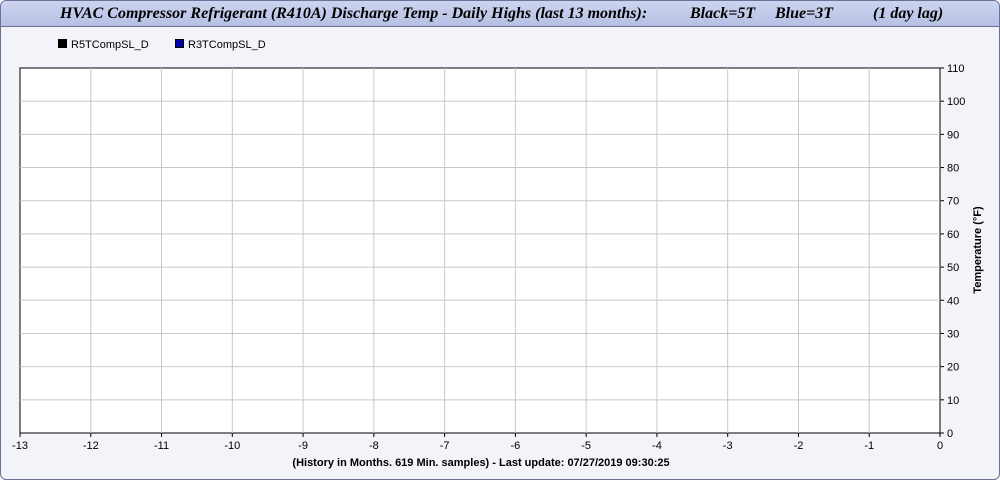  What do you see at coordinates (445, 446) in the screenshot?
I see `x-tick-label: -7` at bounding box center [445, 446].